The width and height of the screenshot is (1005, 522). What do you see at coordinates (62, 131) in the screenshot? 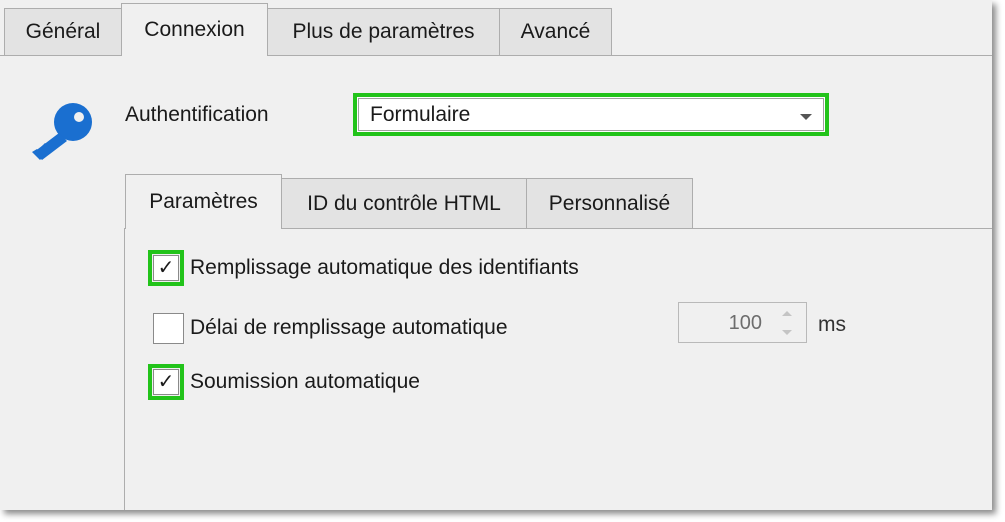
I see `key-icon` at bounding box center [62, 131].